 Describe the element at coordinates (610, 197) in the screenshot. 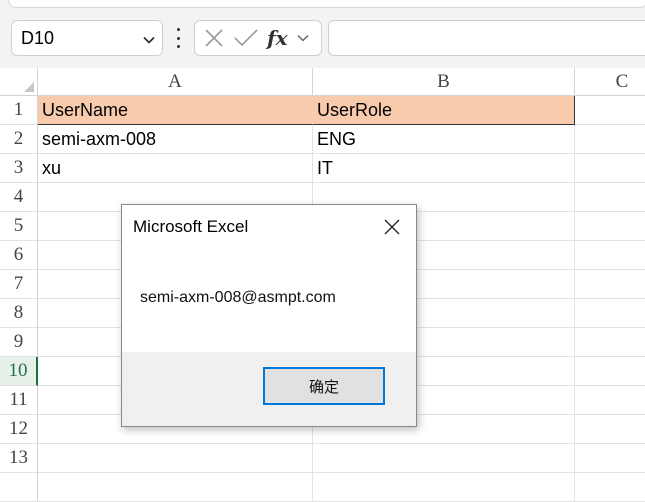

I see `cell-c4` at that location.